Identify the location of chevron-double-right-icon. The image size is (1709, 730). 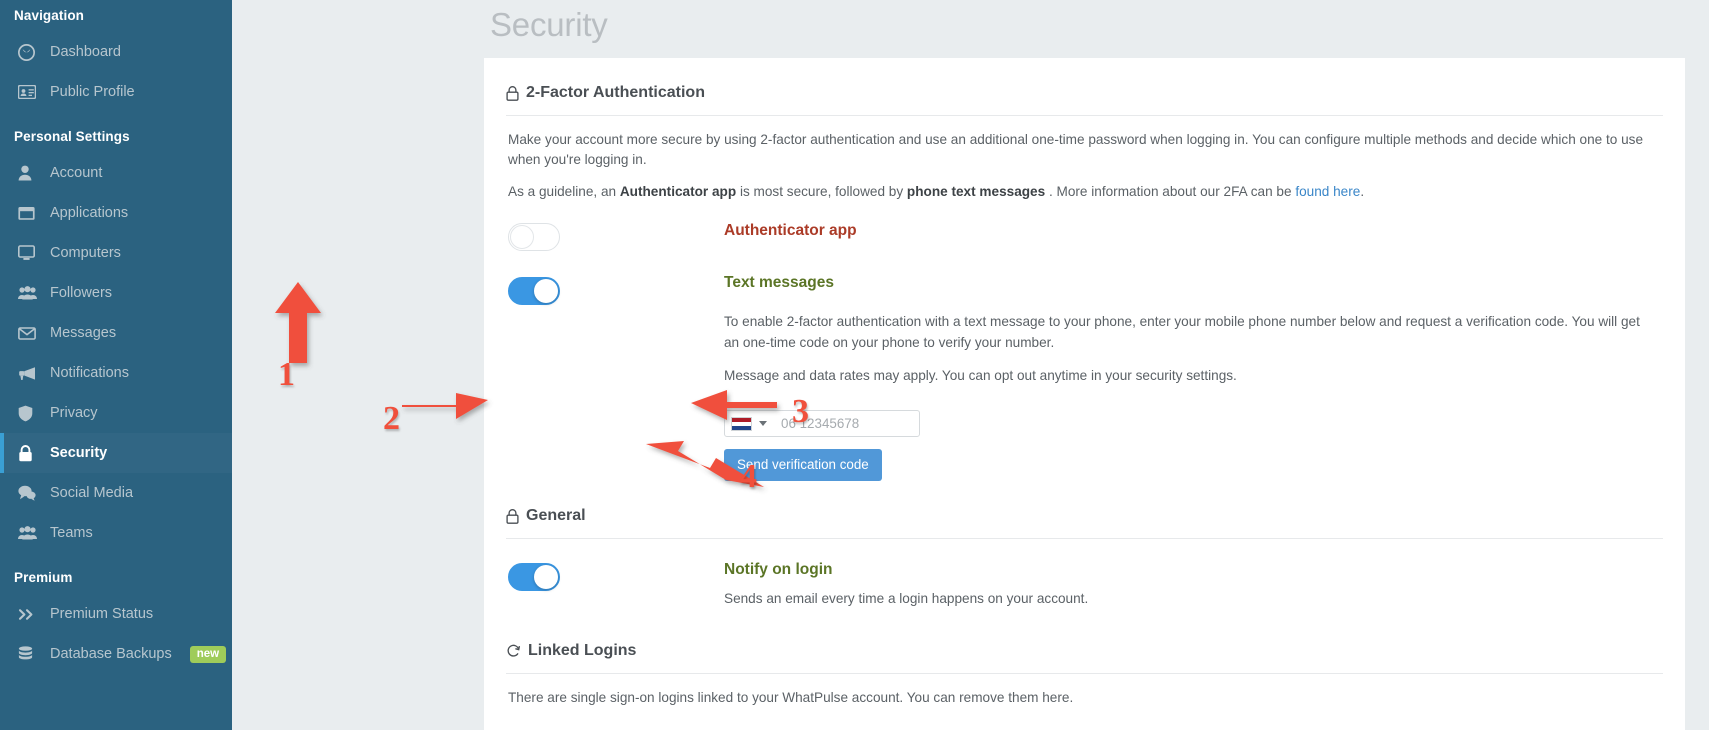
(30, 614).